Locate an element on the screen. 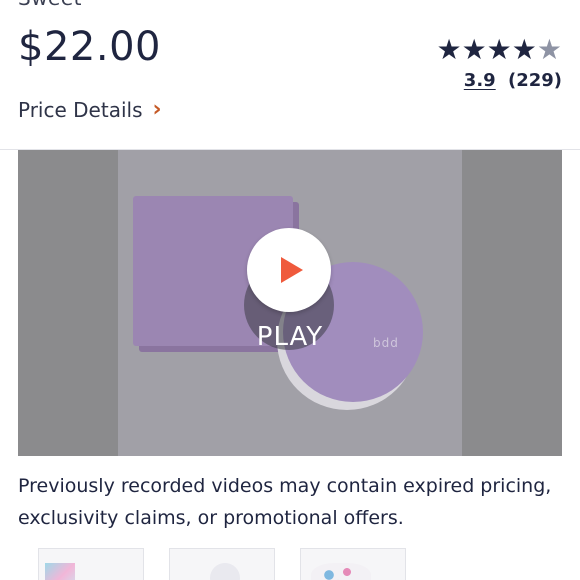 This screenshot has width=580, height=580. rating-score-link: 3.9 is located at coordinates (480, 80).